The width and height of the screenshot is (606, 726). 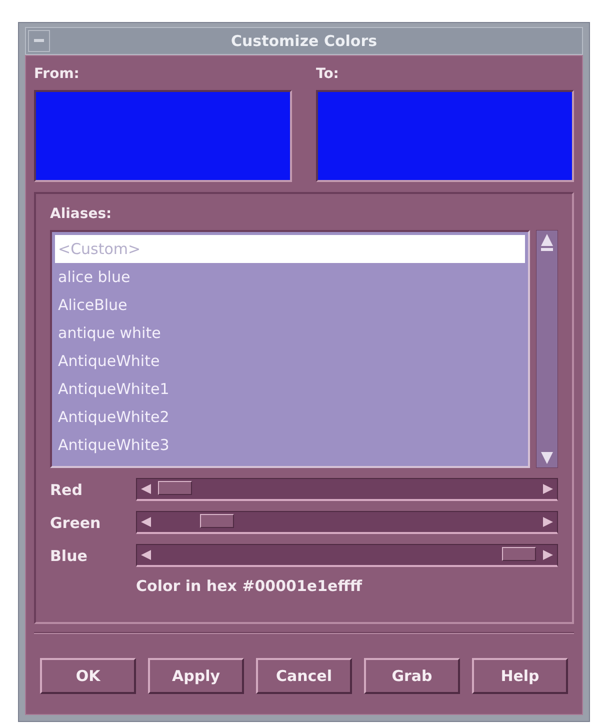 I want to click on dialog-button: OK, so click(x=88, y=676).